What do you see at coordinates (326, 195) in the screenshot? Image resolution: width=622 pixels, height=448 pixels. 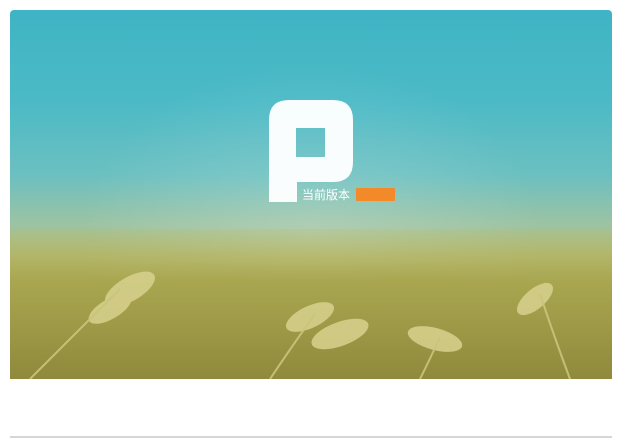 I see `version-label: 当前版本` at bounding box center [326, 195].